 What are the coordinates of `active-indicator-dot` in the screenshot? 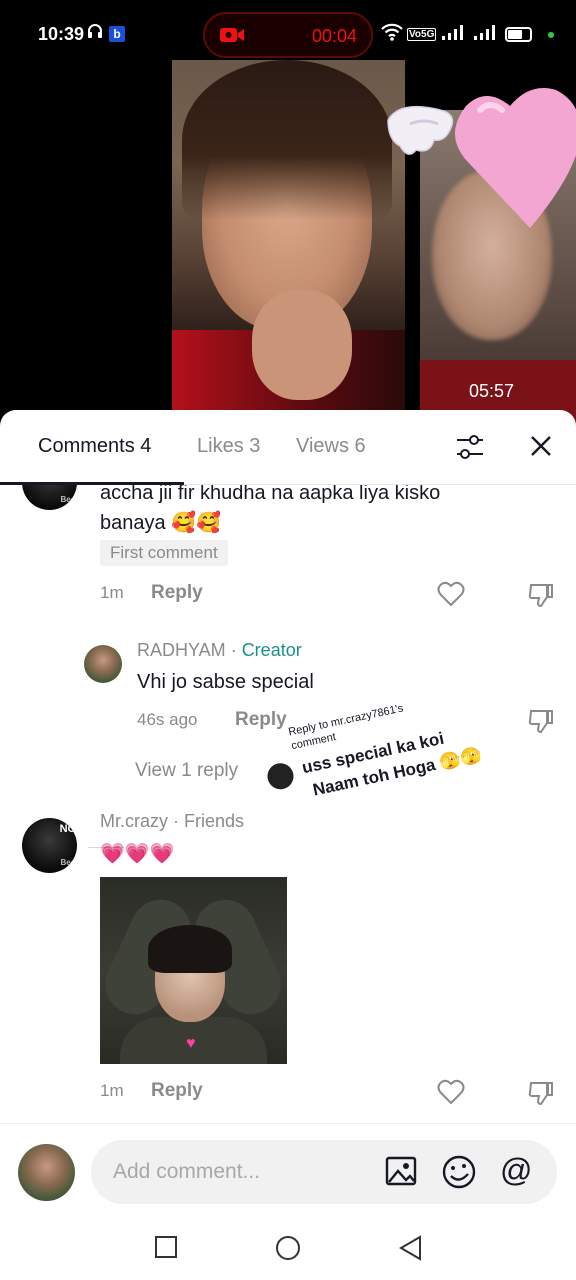 It's located at (551, 35).